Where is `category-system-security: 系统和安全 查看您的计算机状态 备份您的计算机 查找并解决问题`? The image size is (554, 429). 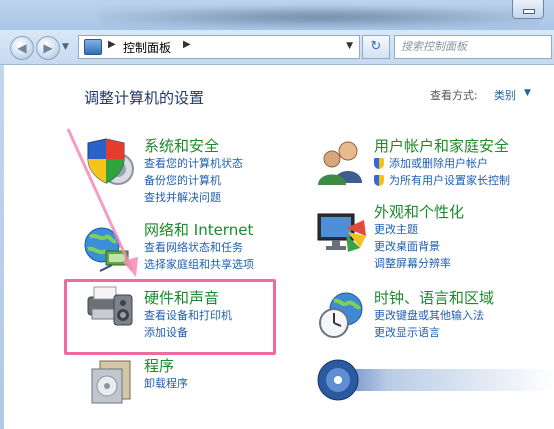
category-system-security: 系统和安全 查看您的计算机状态 备份您的计算机 查找并解决问题 is located at coordinates (193, 171).